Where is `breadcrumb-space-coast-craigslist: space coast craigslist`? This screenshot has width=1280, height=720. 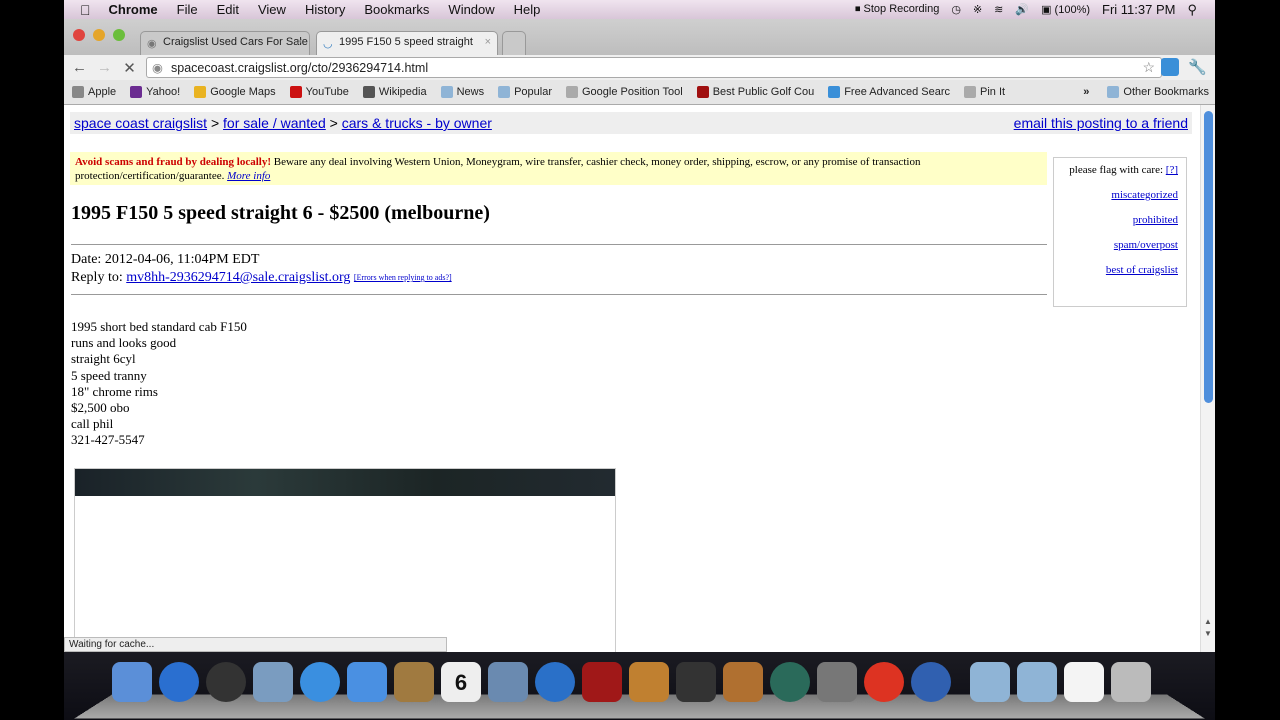
breadcrumb-space-coast-craigslist: space coast craigslist is located at coordinates (140, 123).